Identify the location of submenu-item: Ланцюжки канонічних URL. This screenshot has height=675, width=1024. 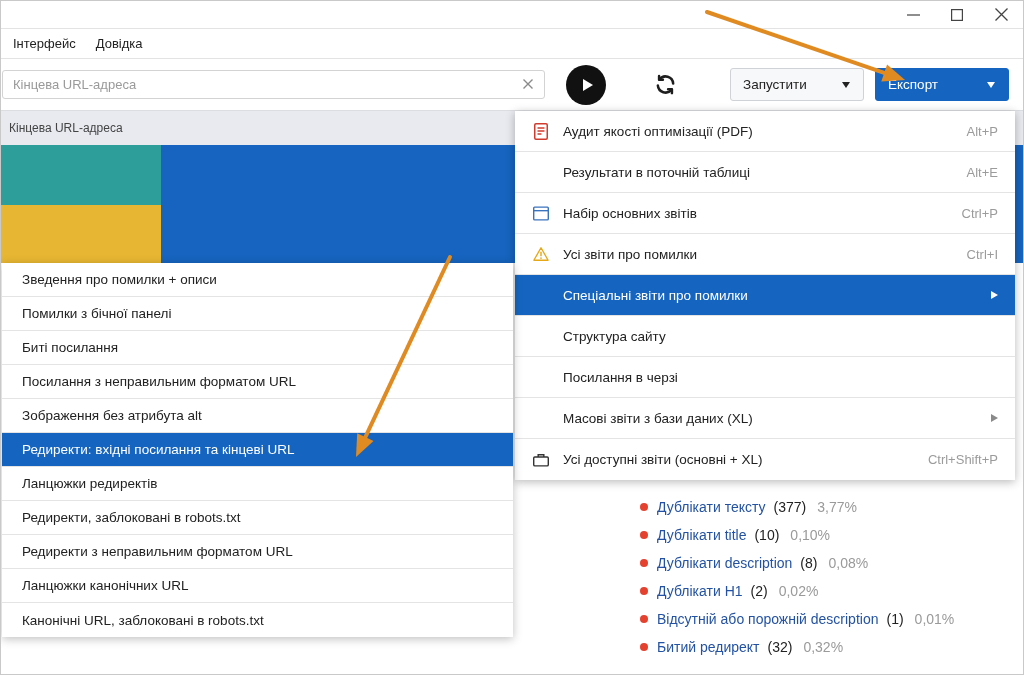
(257, 586).